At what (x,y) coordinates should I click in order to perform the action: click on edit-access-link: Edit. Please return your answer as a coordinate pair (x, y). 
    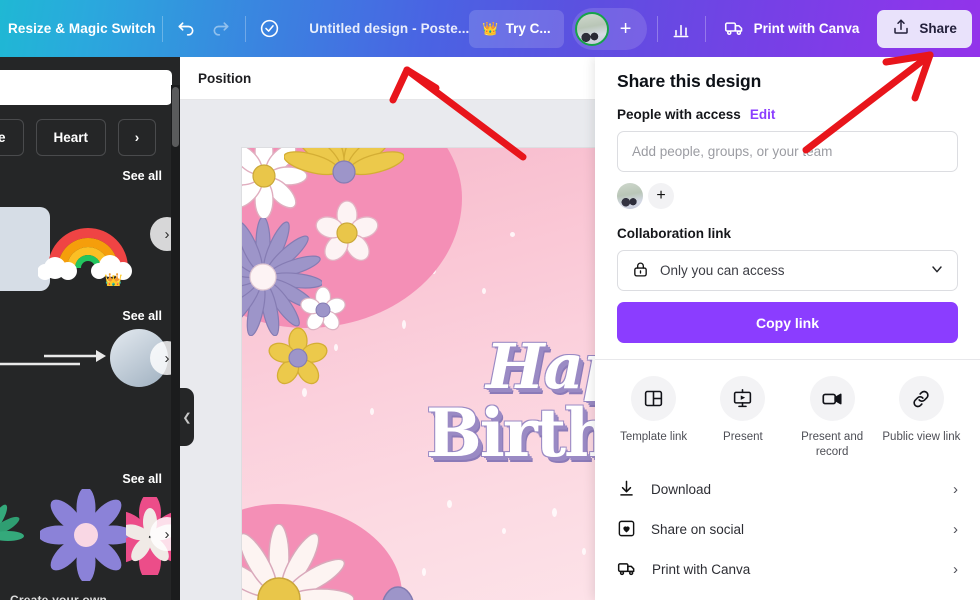
    Looking at the image, I should click on (763, 114).